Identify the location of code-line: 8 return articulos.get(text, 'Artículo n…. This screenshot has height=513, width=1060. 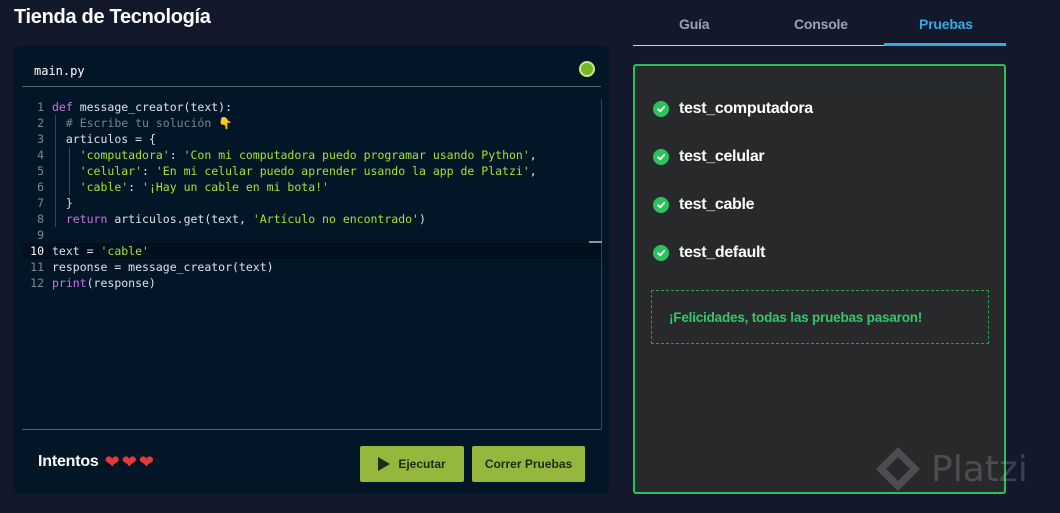
(311, 219).